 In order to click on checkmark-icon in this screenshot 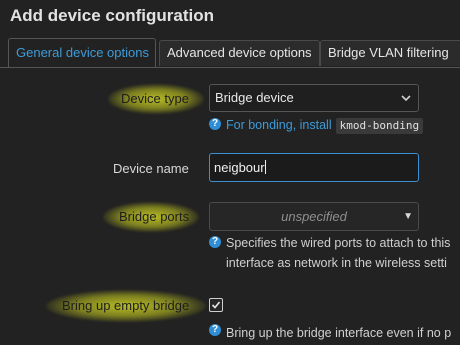, I will do `click(216, 305)`.